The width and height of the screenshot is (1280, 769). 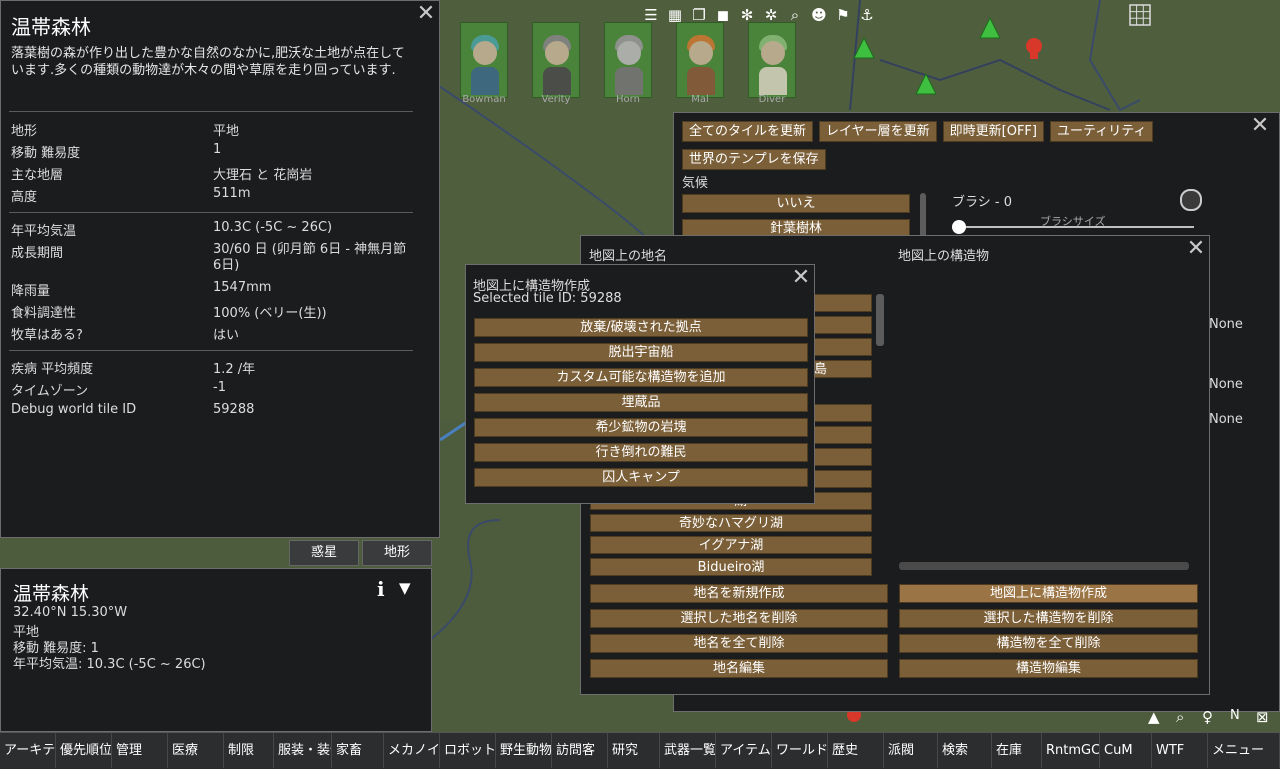 What do you see at coordinates (242, 287) in the screenshot?
I see `row-value: 1547mm` at bounding box center [242, 287].